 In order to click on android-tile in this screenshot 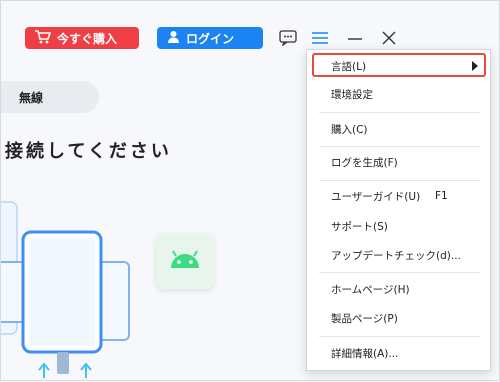, I will do `click(185, 261)`.